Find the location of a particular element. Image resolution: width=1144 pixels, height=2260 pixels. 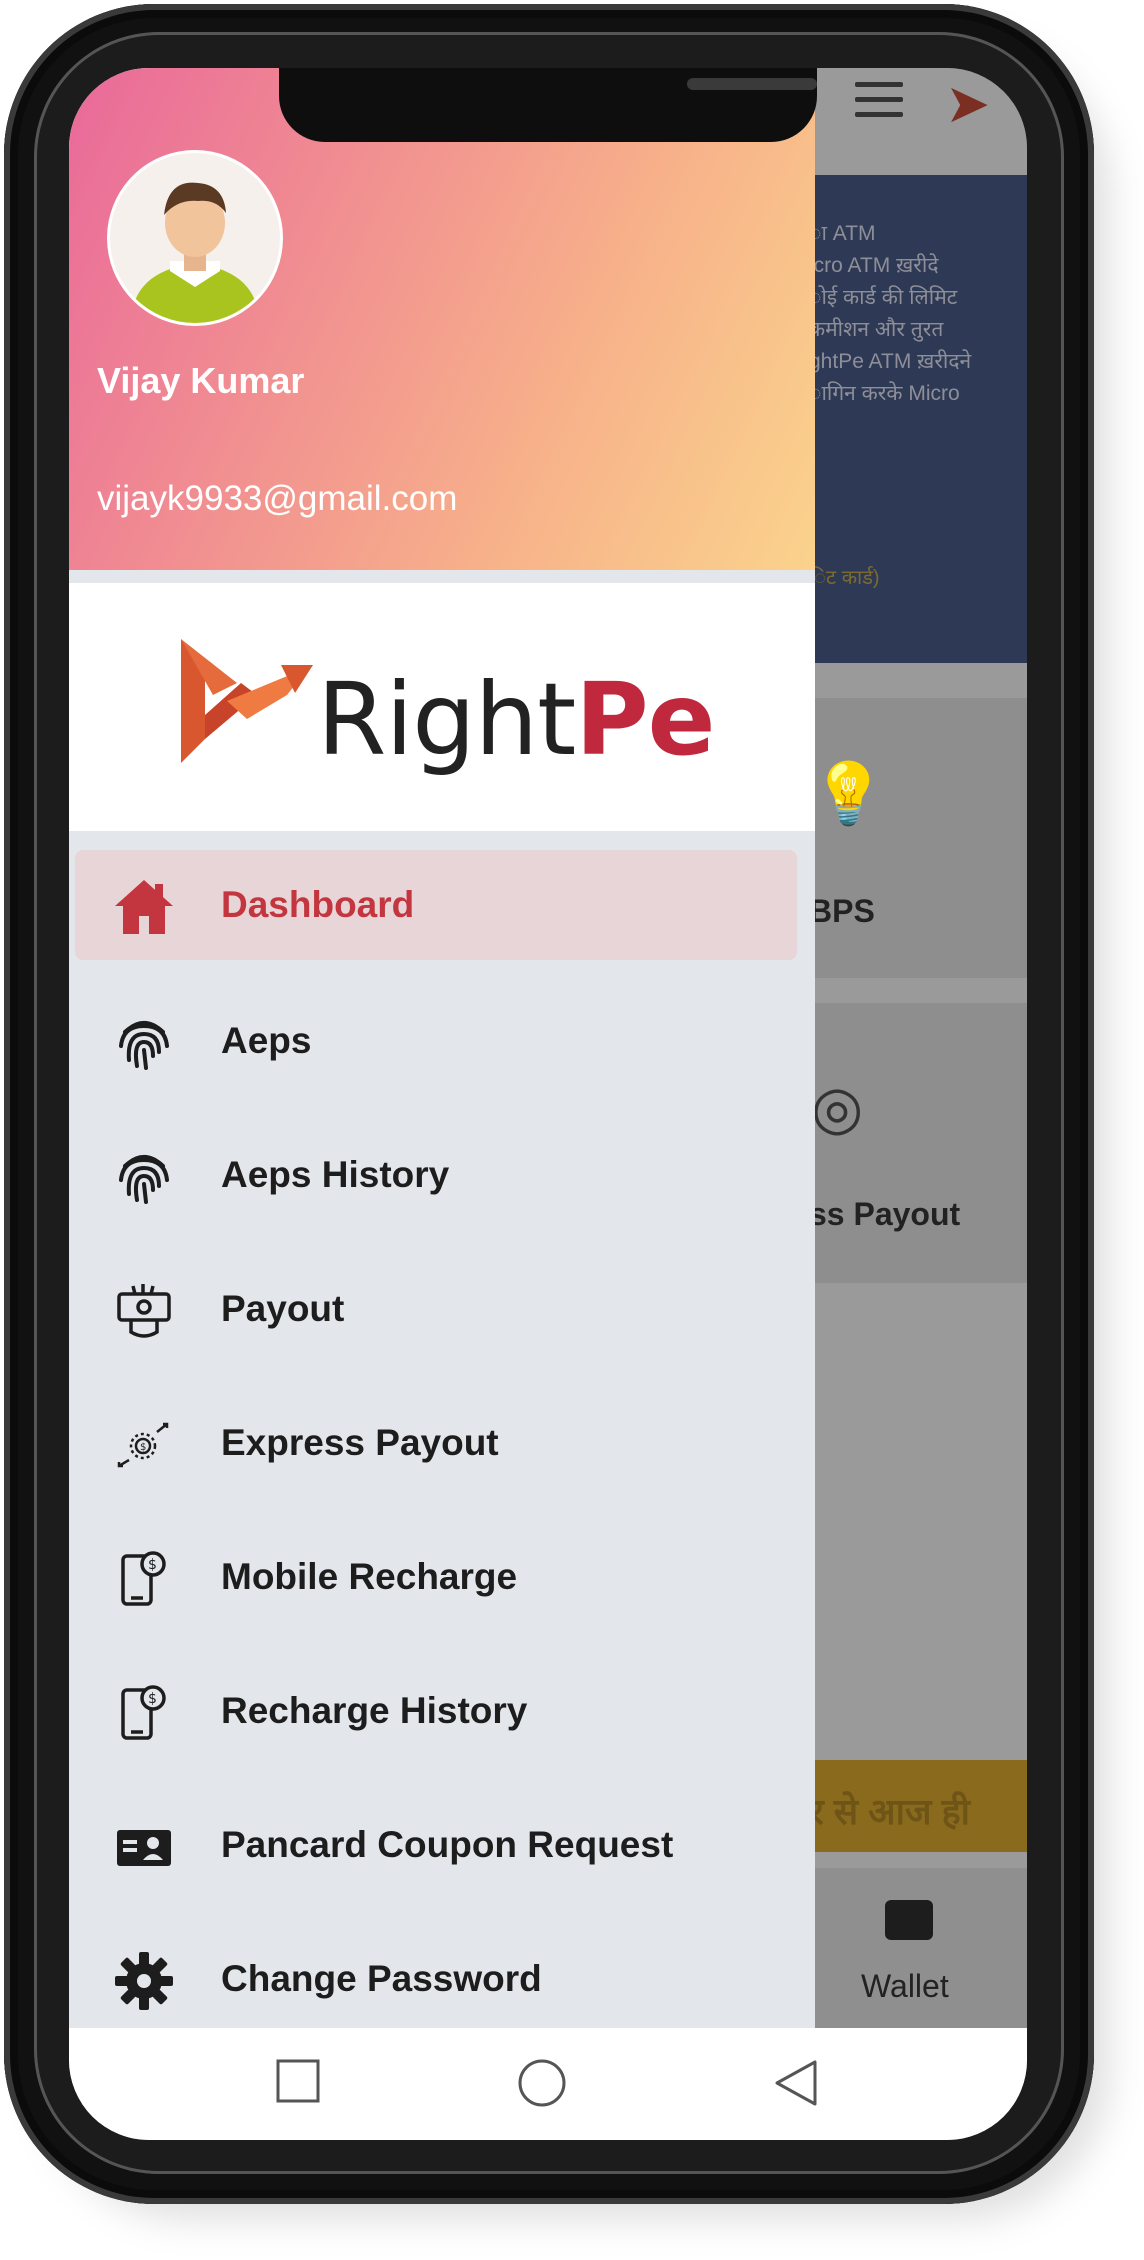

avatar is located at coordinates (195, 238).